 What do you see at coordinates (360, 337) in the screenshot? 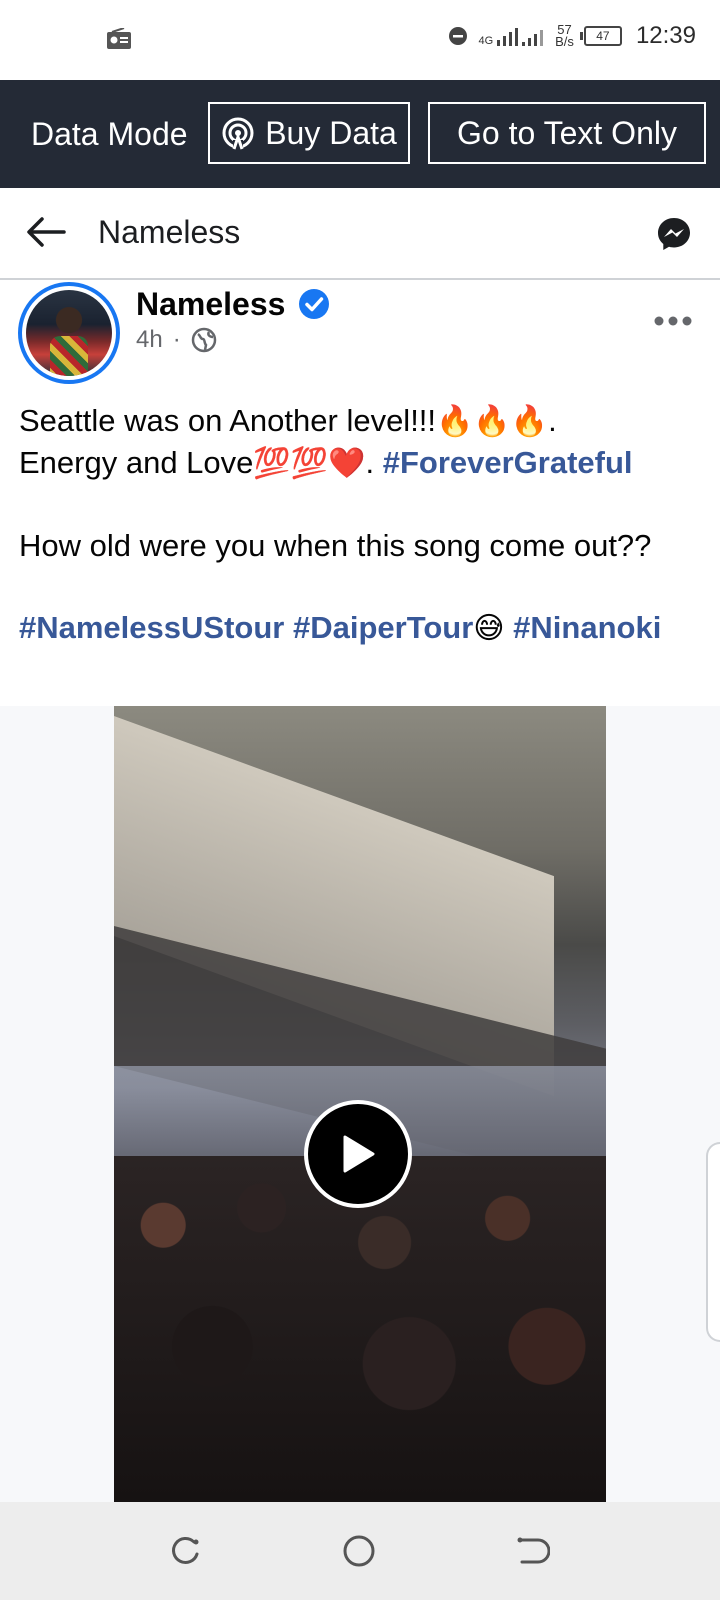
I see `post-header: Nameless 4h ·` at bounding box center [360, 337].